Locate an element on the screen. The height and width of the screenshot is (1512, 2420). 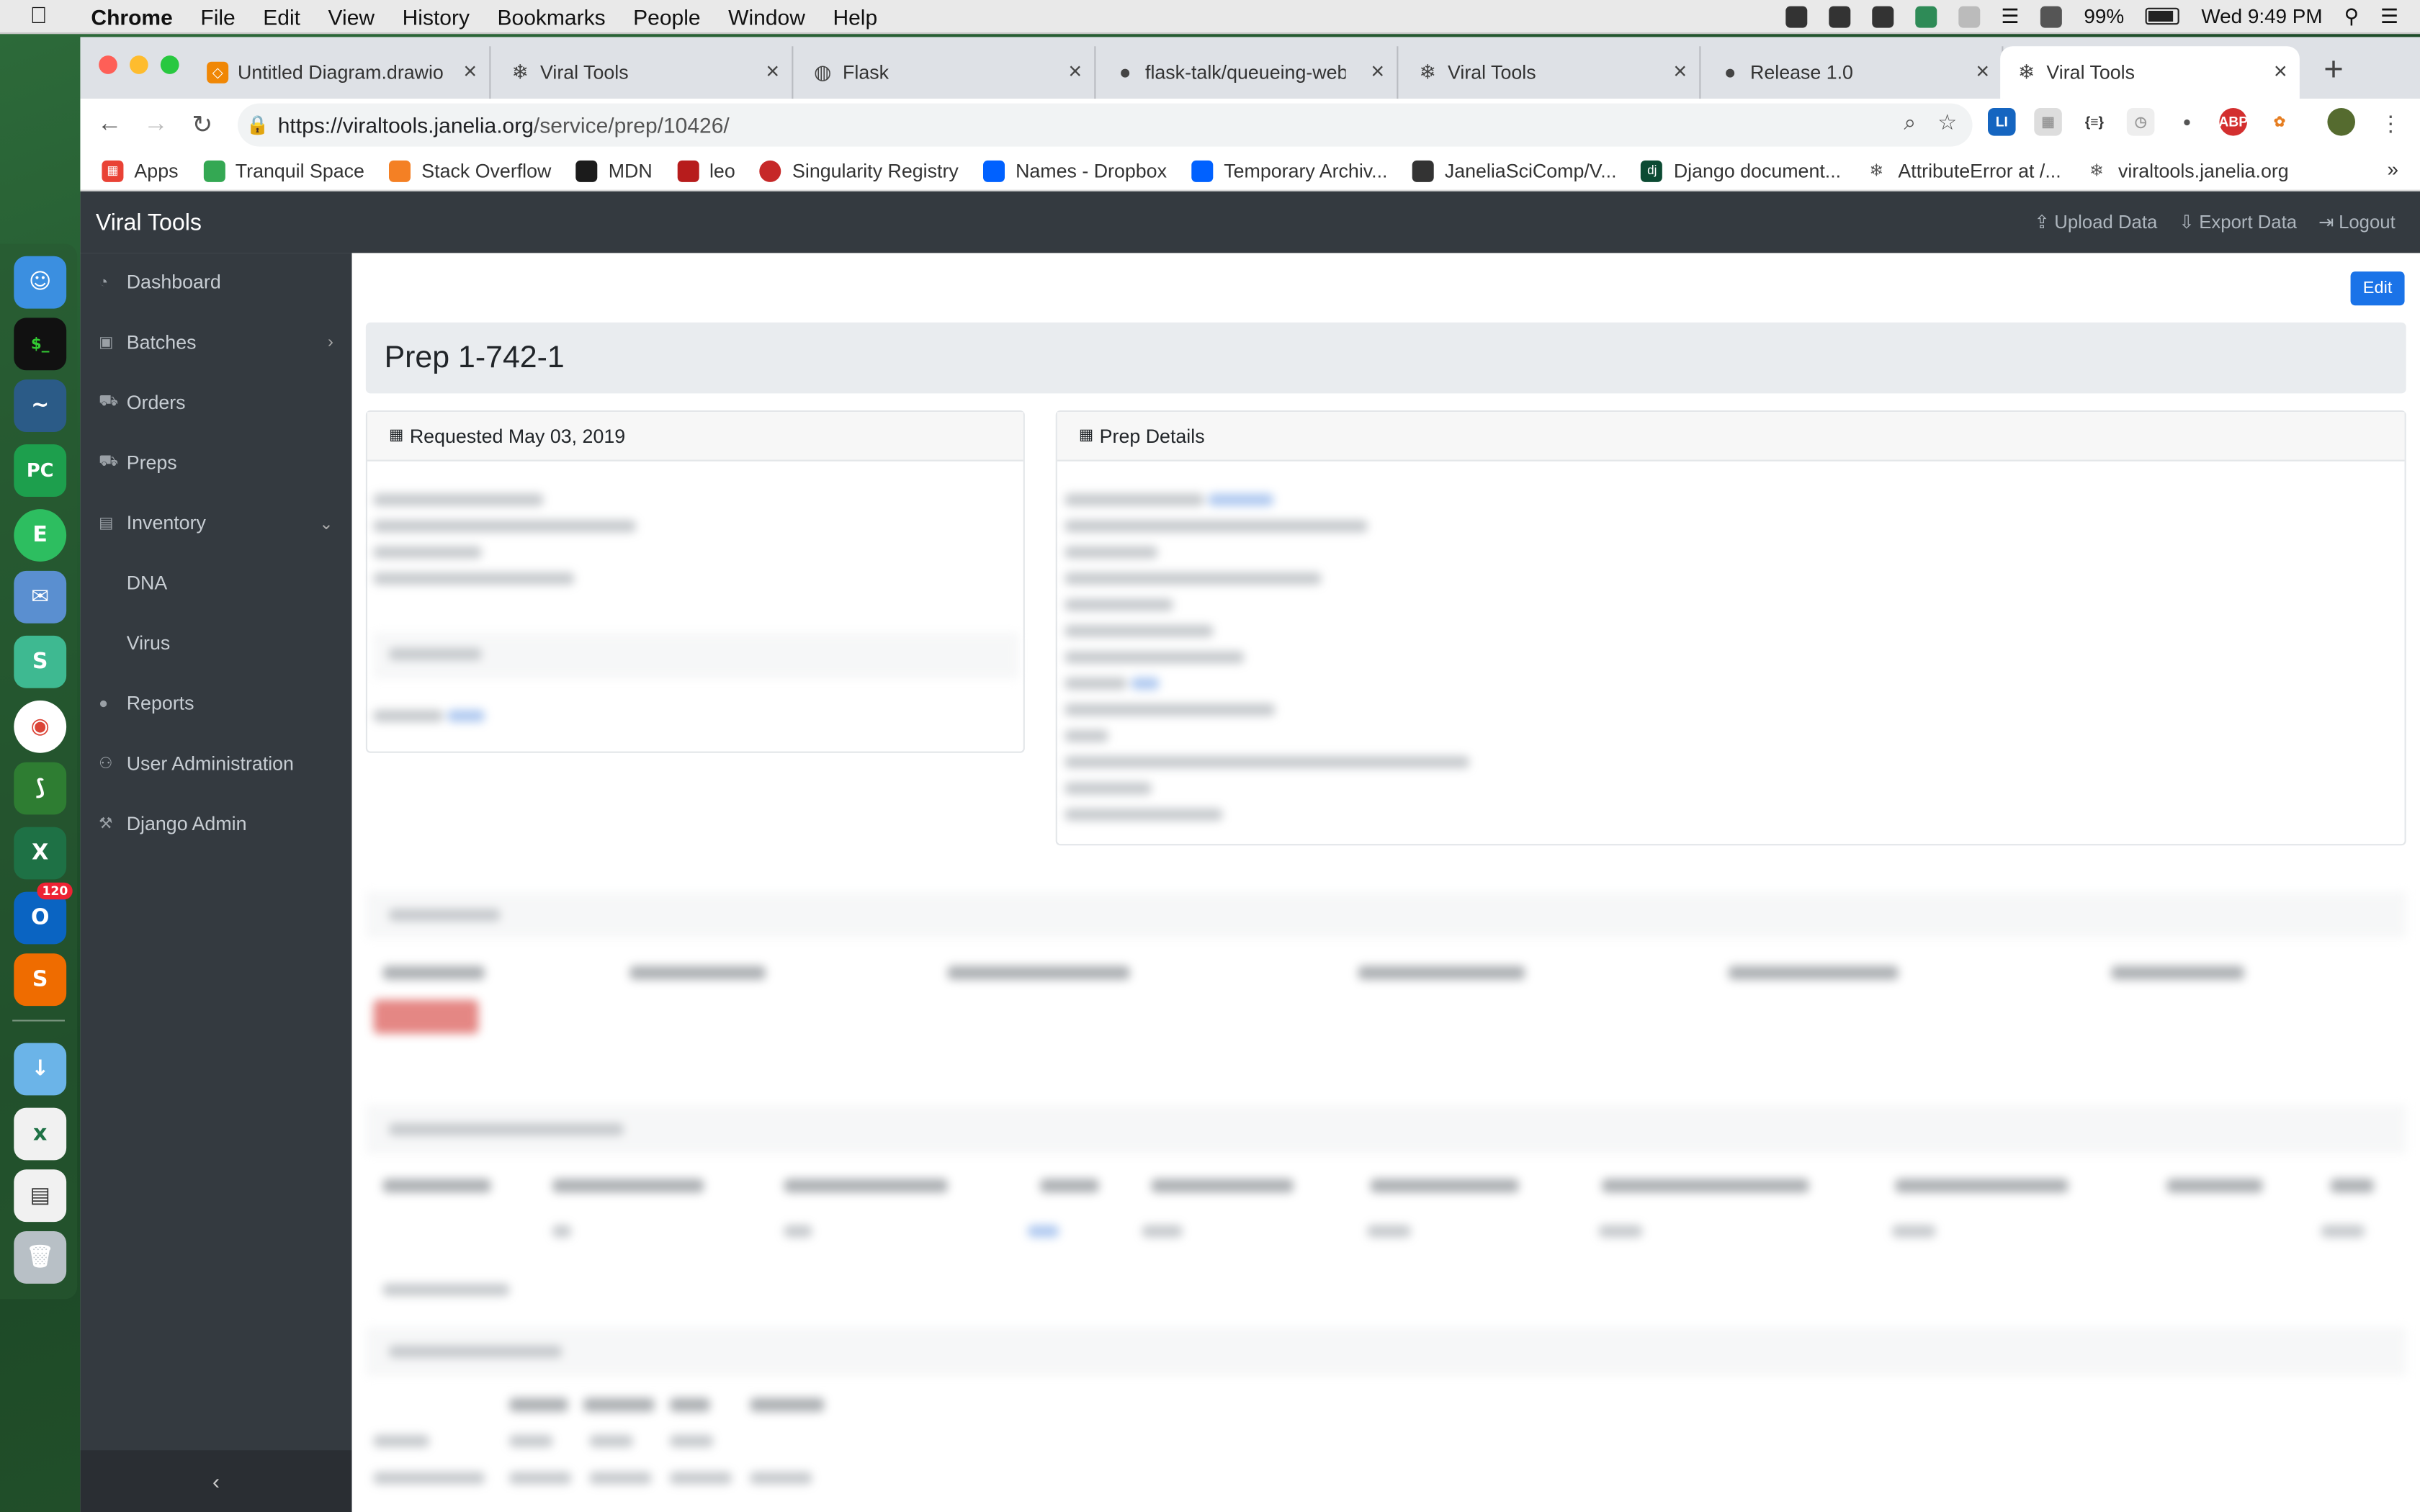
mail-stamp-icon: ✉ is located at coordinates (40, 597).